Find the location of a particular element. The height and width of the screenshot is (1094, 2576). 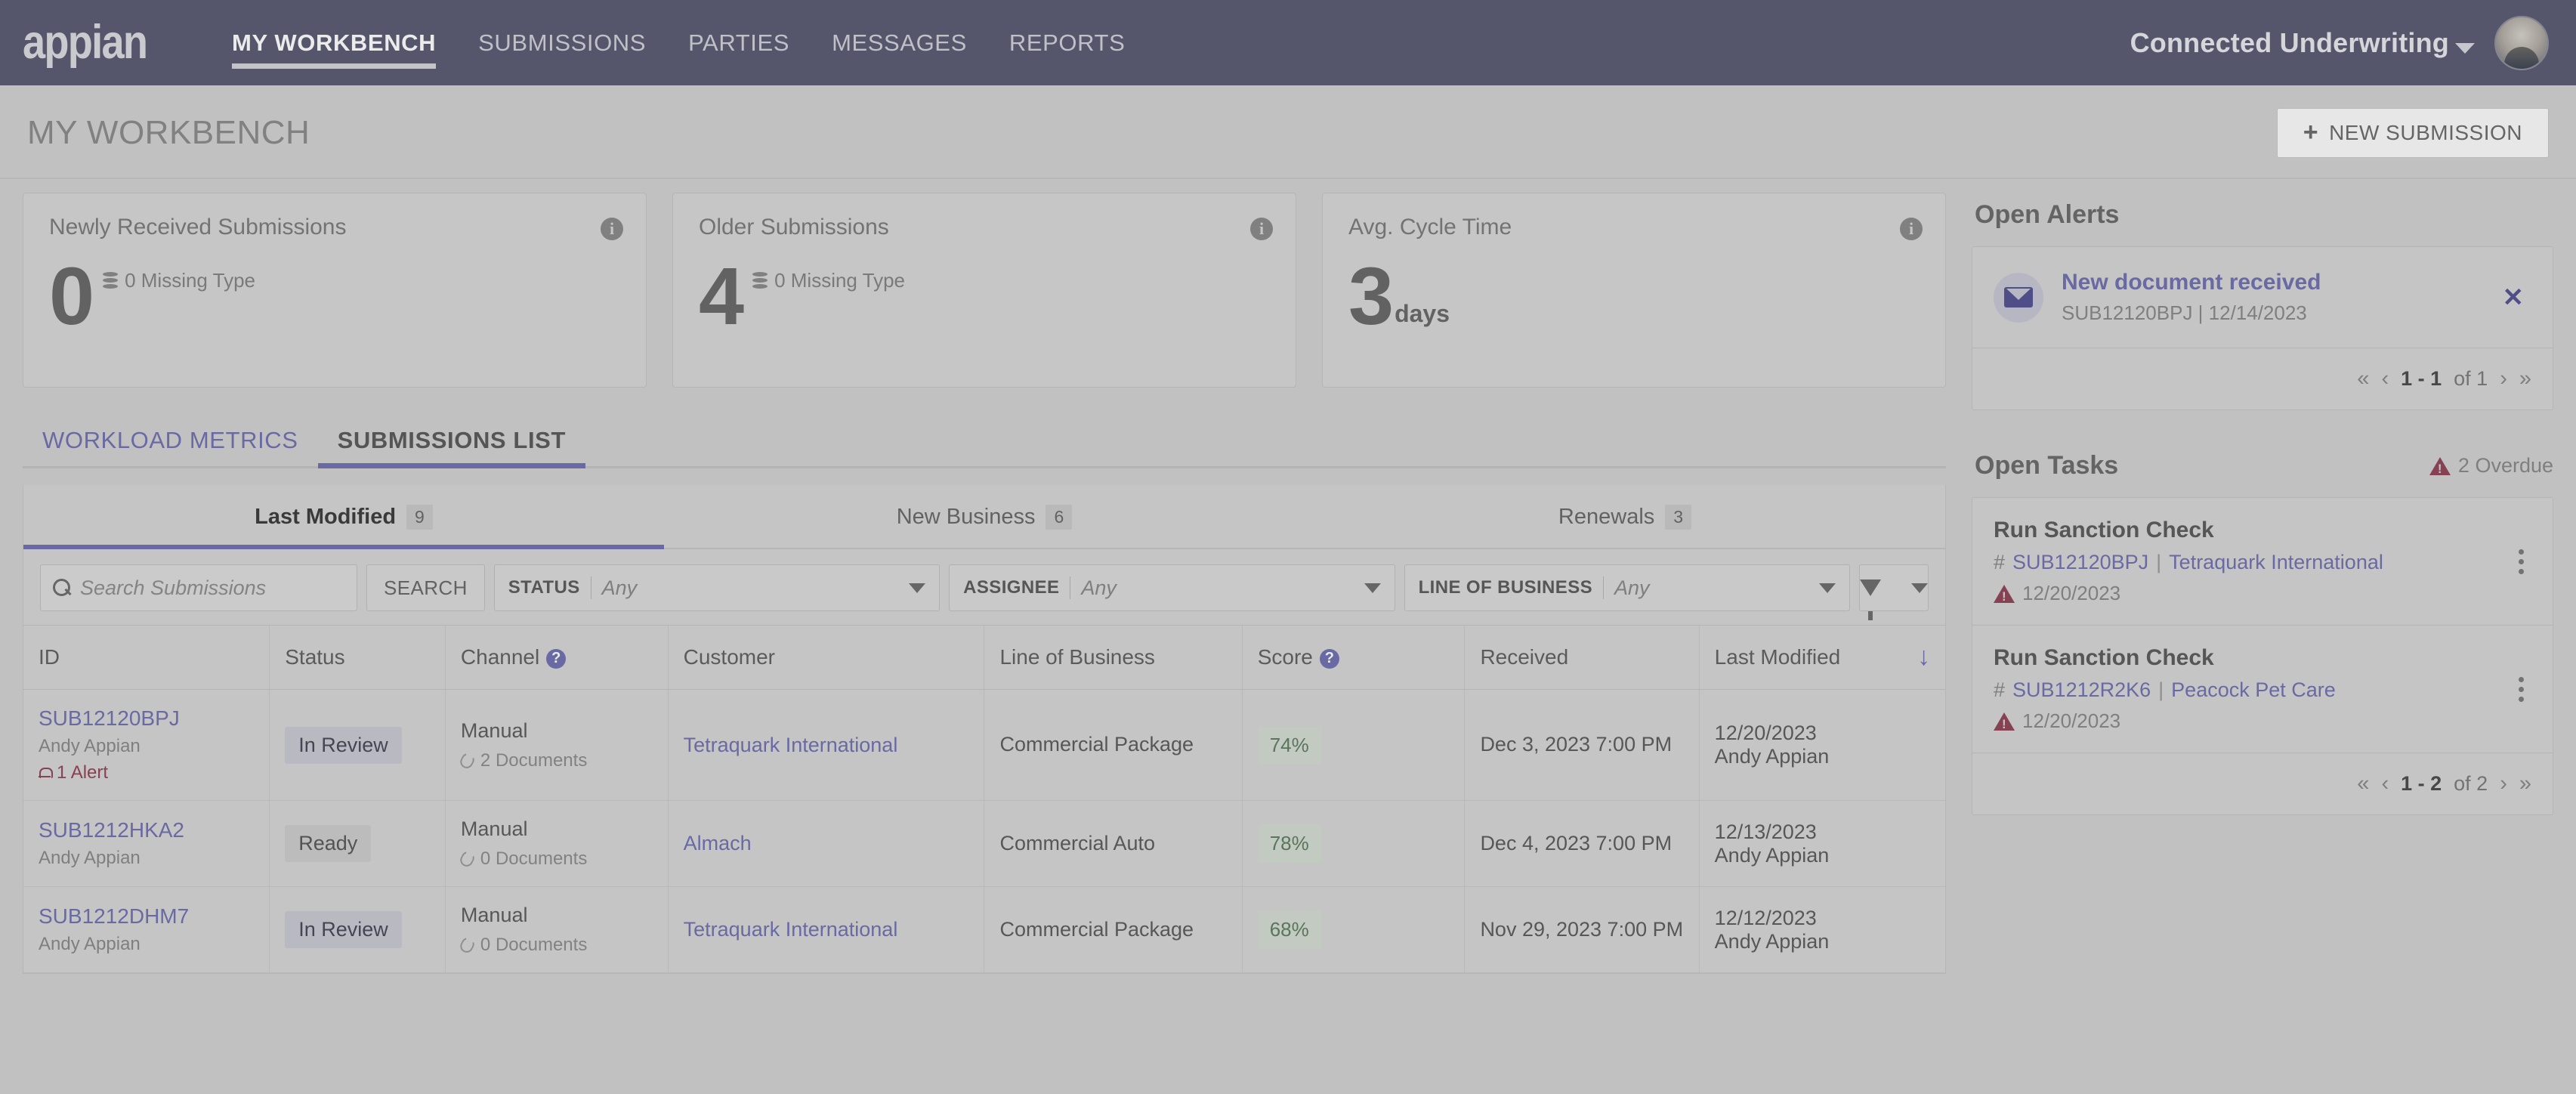

task-due-label: 12/20/2023 is located at coordinates (2071, 720).